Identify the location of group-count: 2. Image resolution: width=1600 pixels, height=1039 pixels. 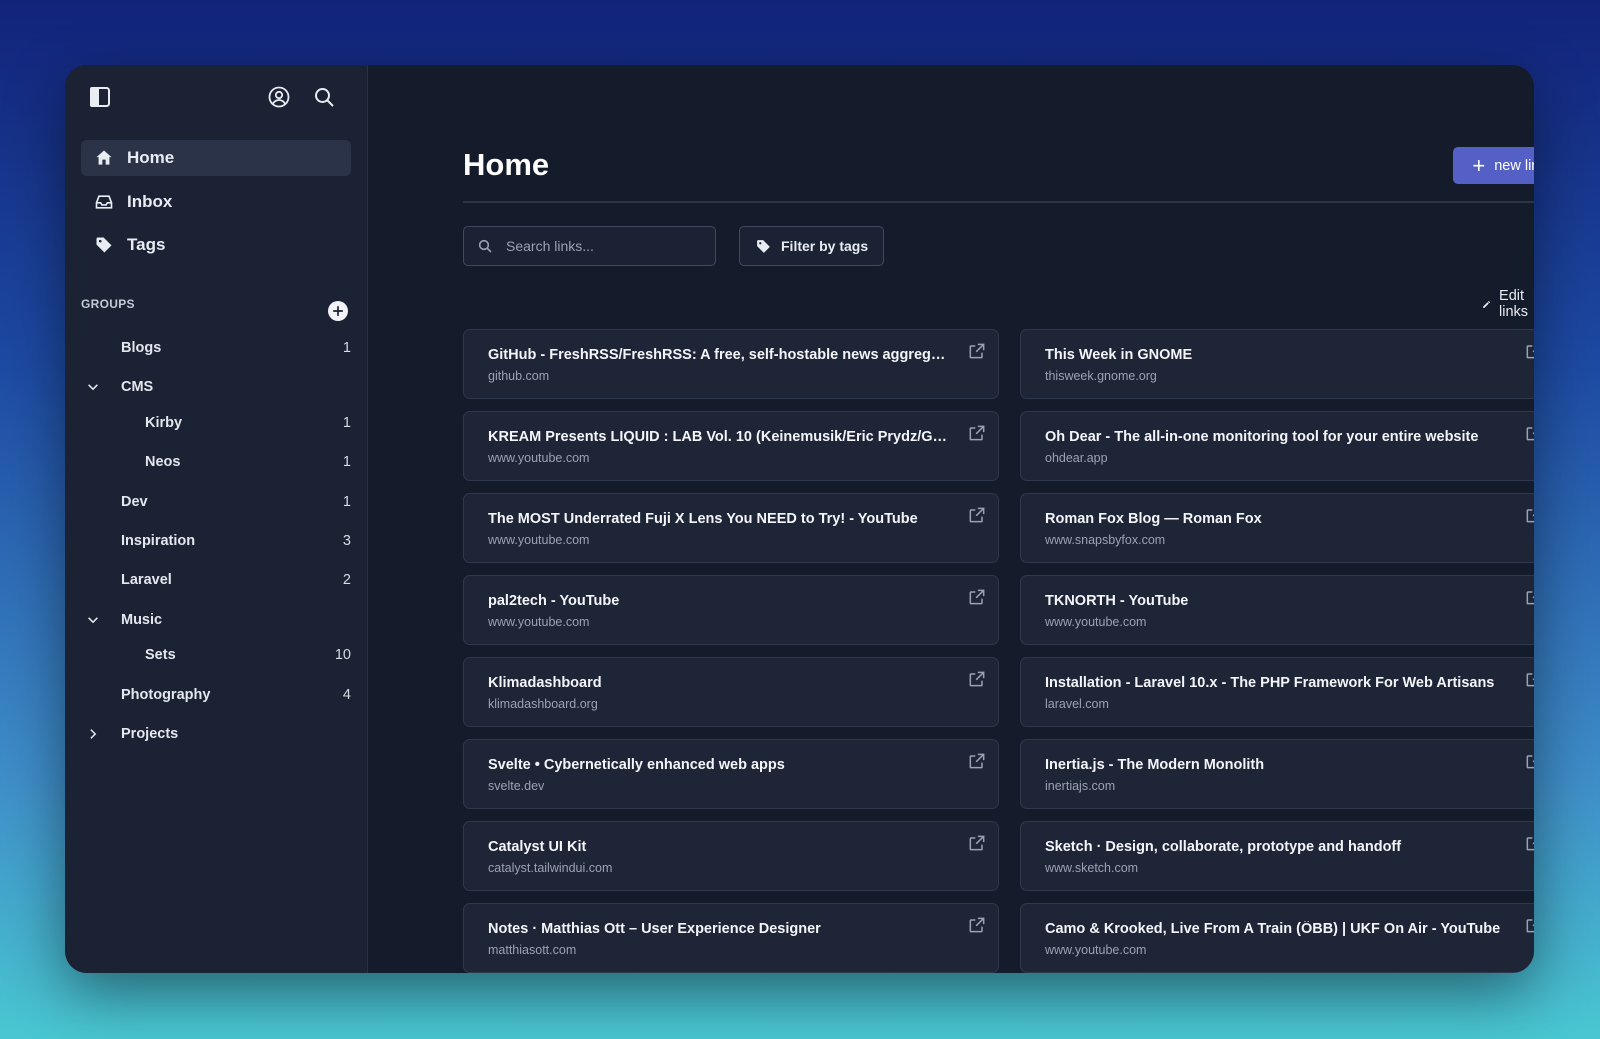
(346, 580).